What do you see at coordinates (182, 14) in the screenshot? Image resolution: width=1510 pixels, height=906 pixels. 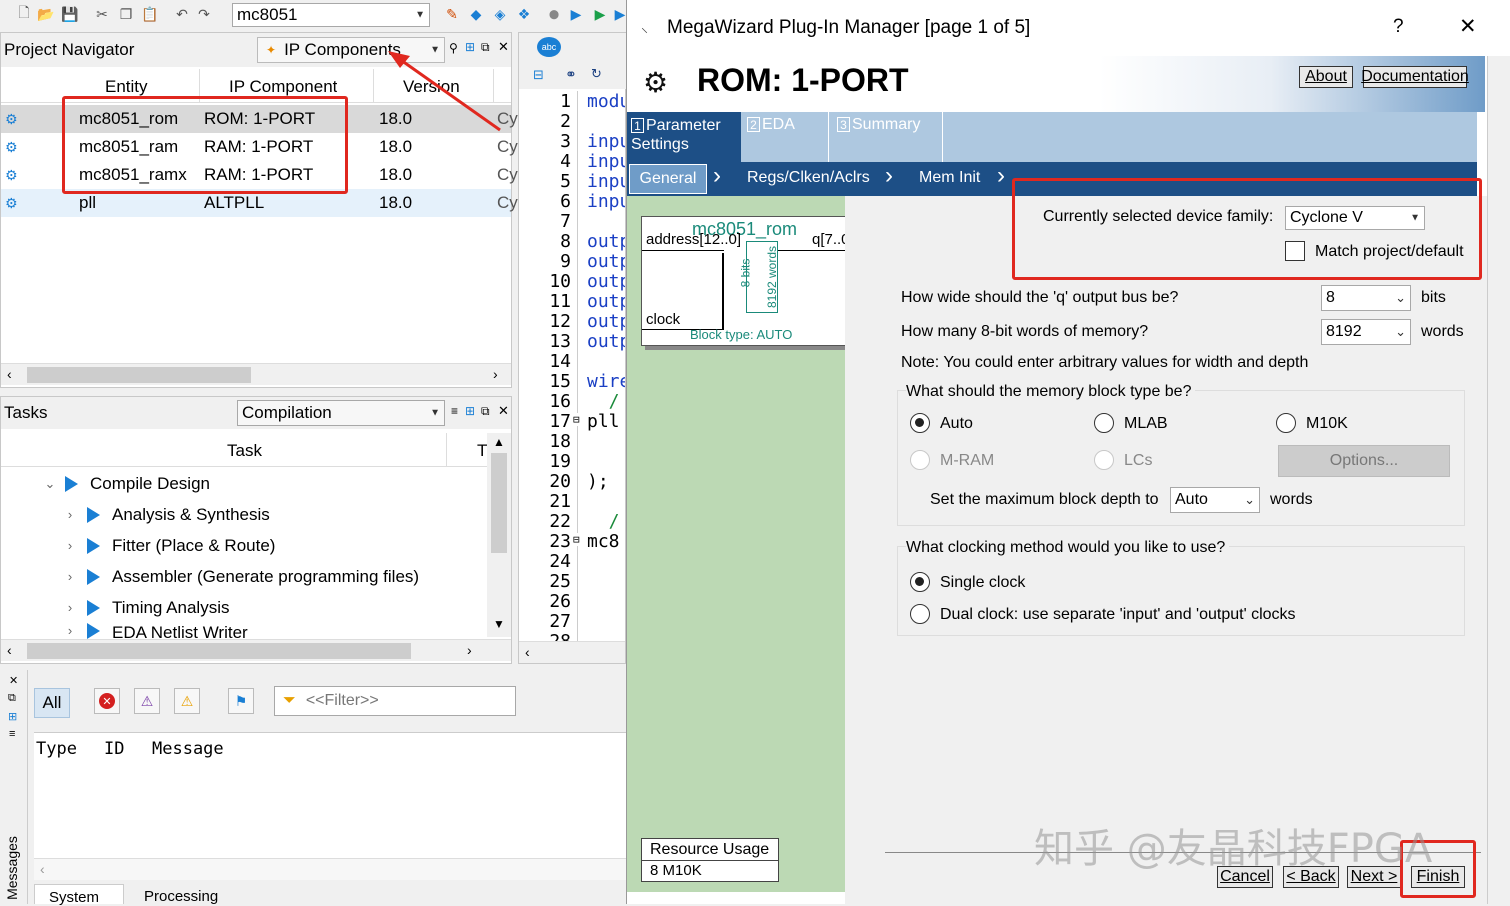 I see `undo-icon: ↶` at bounding box center [182, 14].